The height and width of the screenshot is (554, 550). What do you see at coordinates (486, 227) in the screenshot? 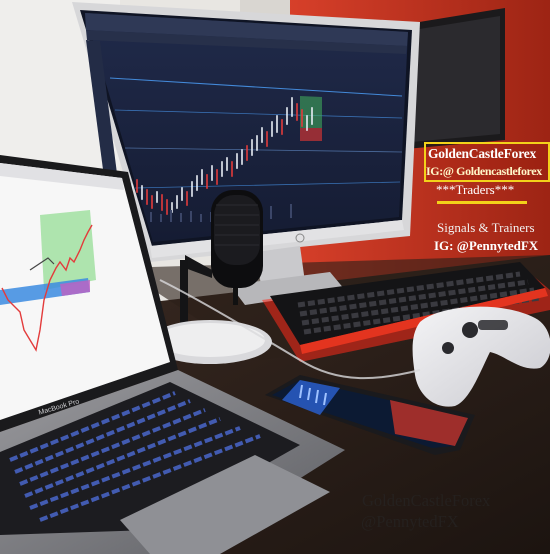
I see `signals-label: Signals & Trainers` at bounding box center [486, 227].